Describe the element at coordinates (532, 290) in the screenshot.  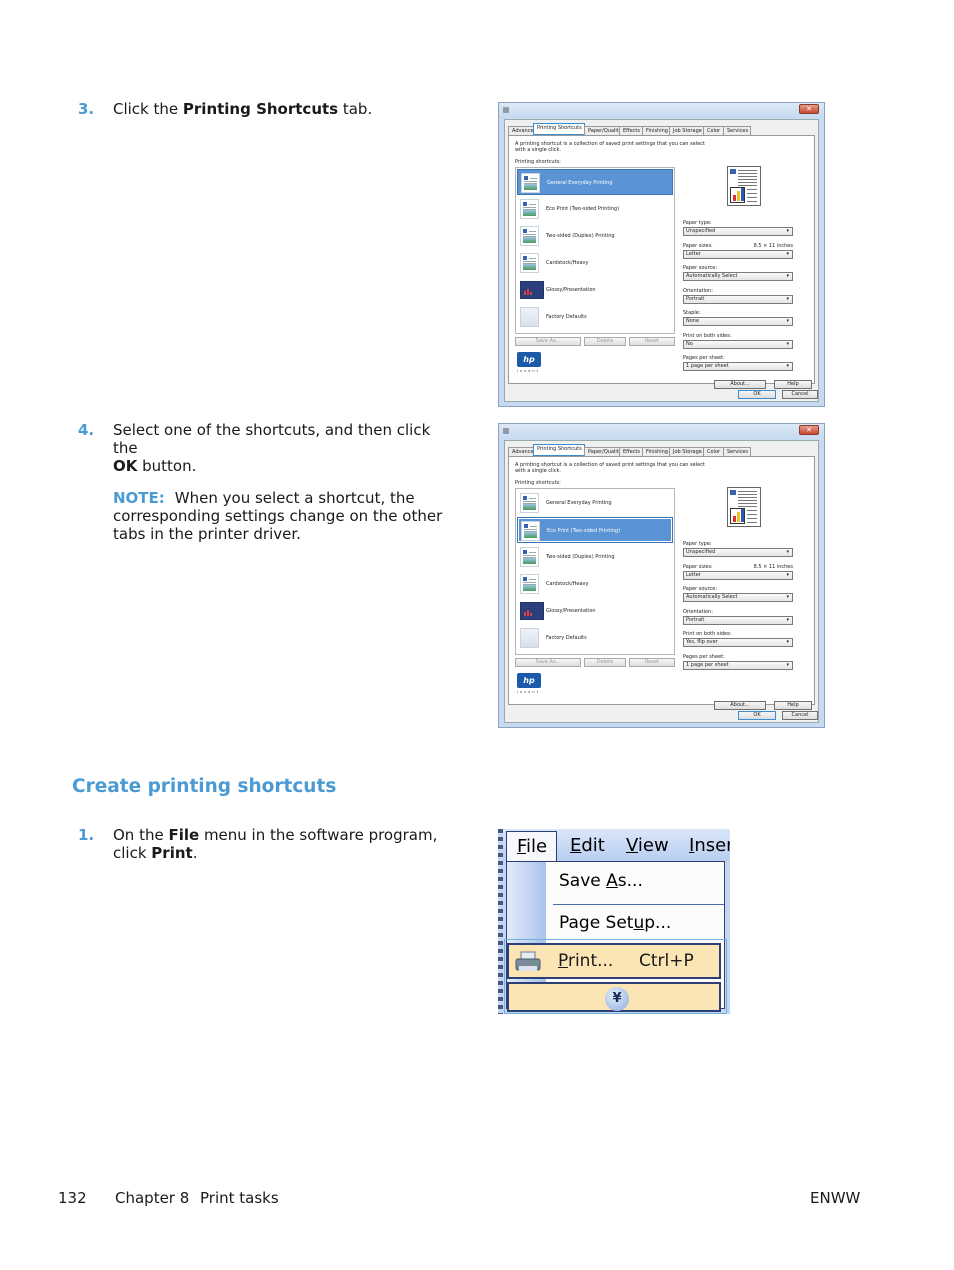
I see `glossy-icon` at that location.